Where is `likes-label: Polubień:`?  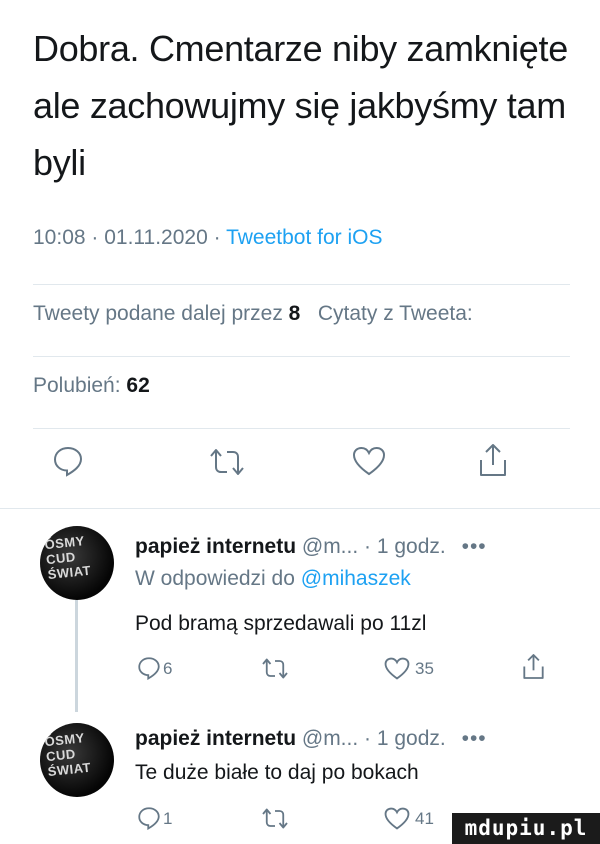 likes-label: Polubień: is located at coordinates (77, 385).